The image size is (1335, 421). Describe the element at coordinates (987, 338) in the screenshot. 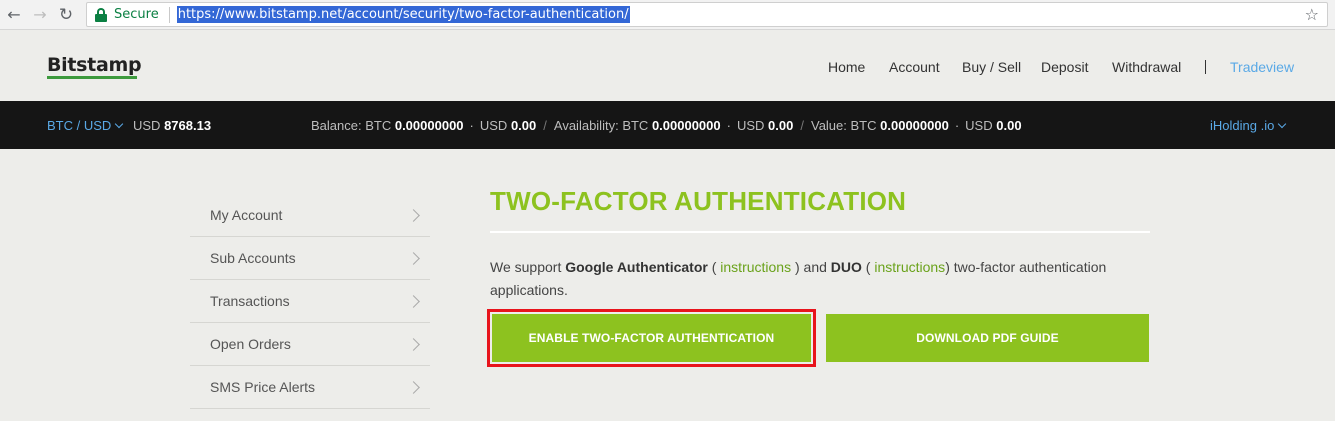

I see `download-pdf-guide-button: DOWNLOAD PDF GUIDE` at that location.